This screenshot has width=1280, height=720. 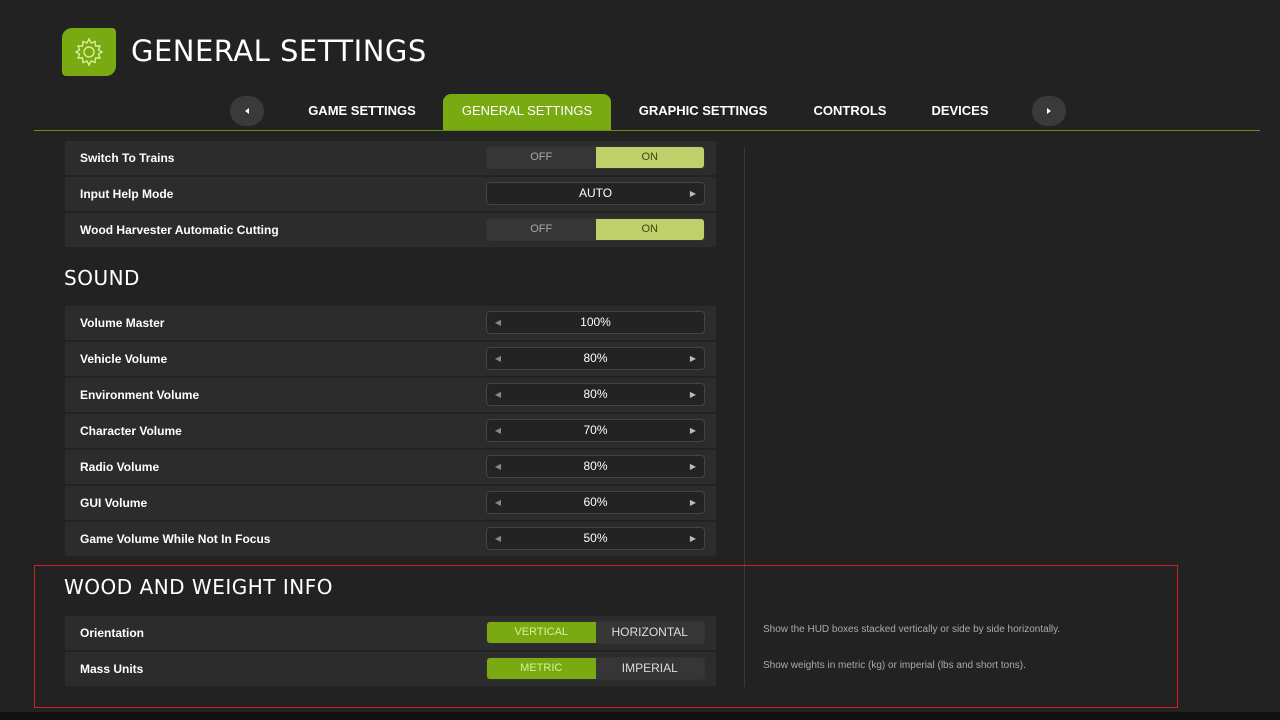 What do you see at coordinates (541, 632) in the screenshot?
I see `orientation-option-vertical: VERTICAL` at bounding box center [541, 632].